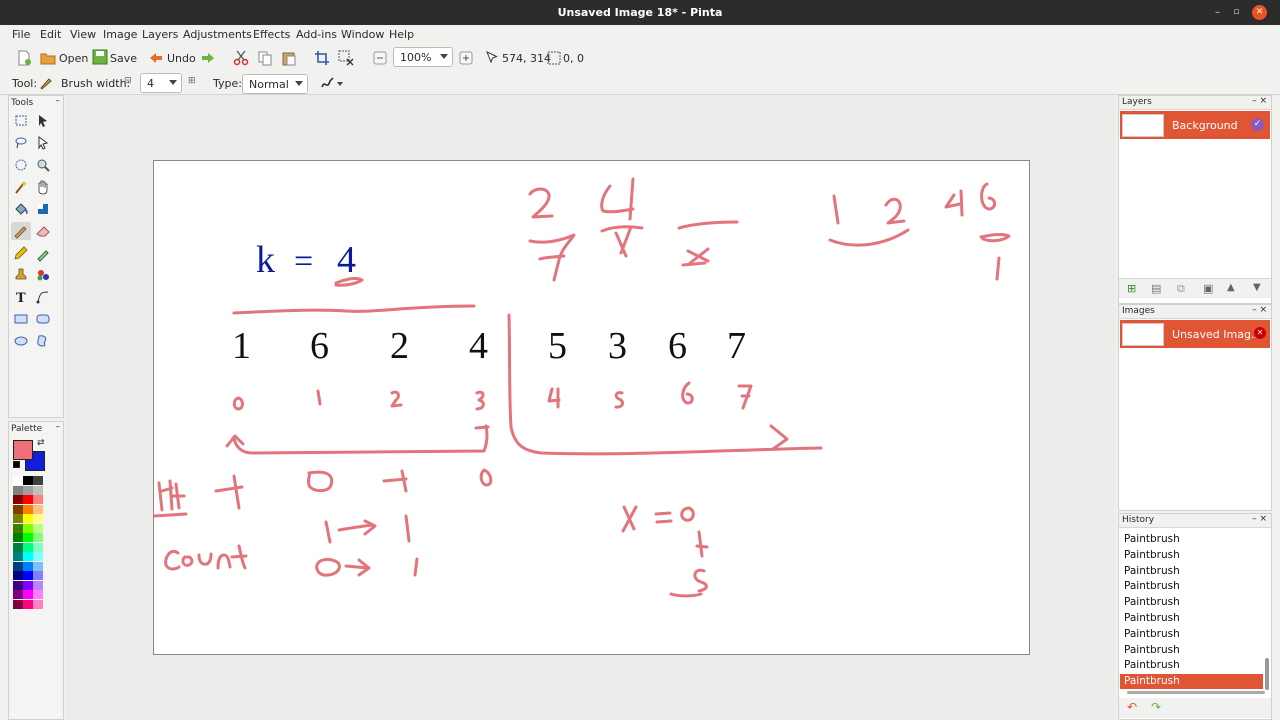 This screenshot has width=1280, height=720. I want to click on gradient-tool, so click(43, 209).